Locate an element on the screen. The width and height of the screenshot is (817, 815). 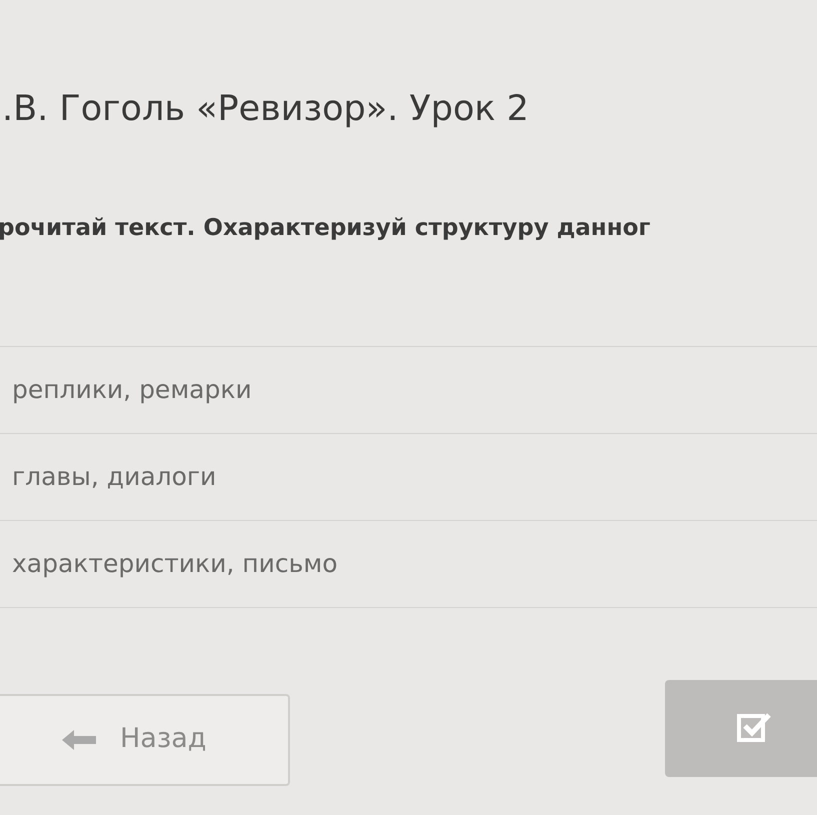
lesson-title: .В. Гоголь «Ревизор». Урок 2 is located at coordinates (266, 109).